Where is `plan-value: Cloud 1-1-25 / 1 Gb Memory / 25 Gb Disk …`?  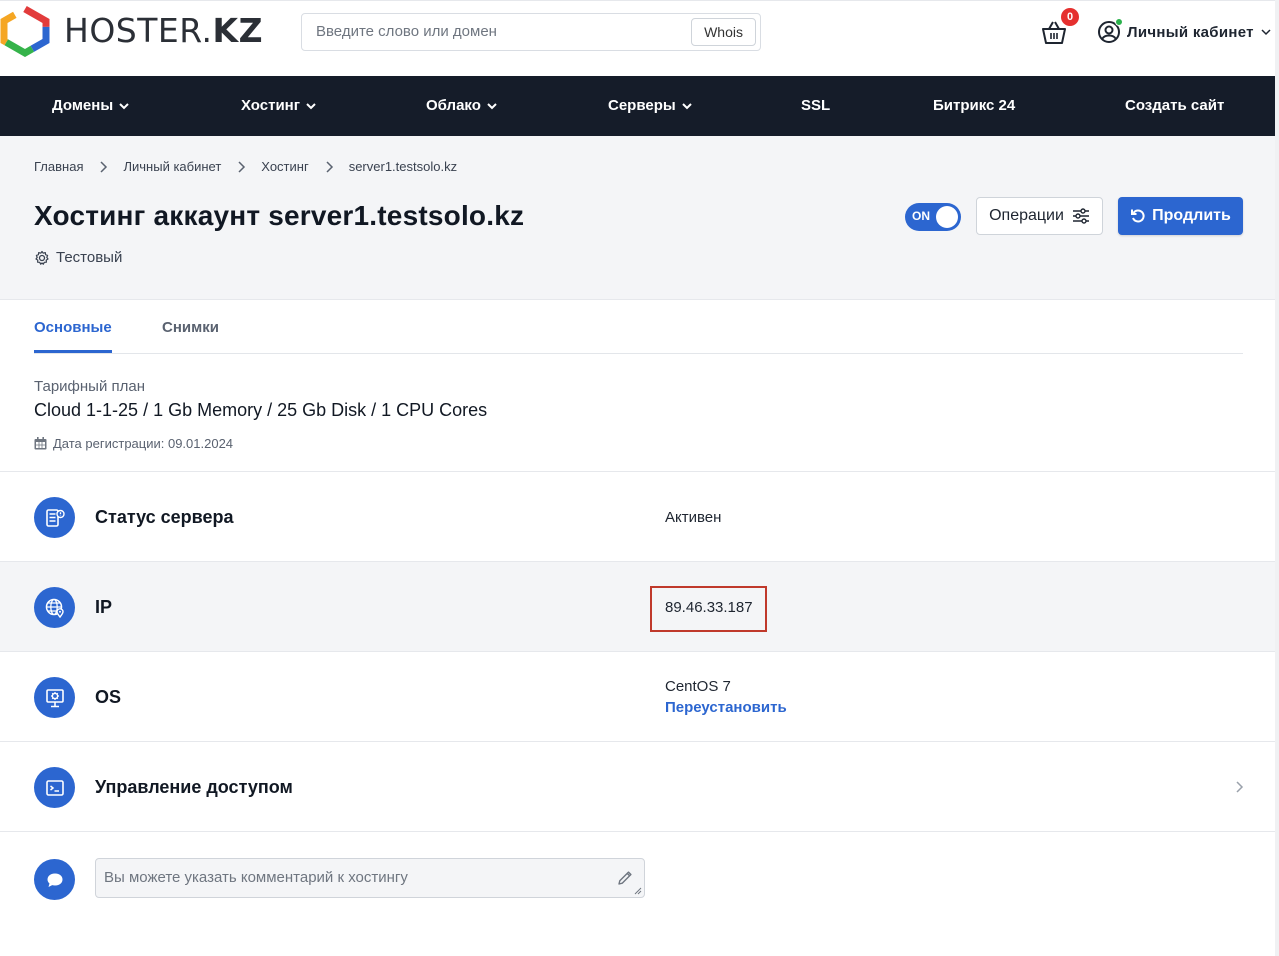 plan-value: Cloud 1-1-25 / 1 Gb Memory / 25 Gb Disk … is located at coordinates (261, 410).